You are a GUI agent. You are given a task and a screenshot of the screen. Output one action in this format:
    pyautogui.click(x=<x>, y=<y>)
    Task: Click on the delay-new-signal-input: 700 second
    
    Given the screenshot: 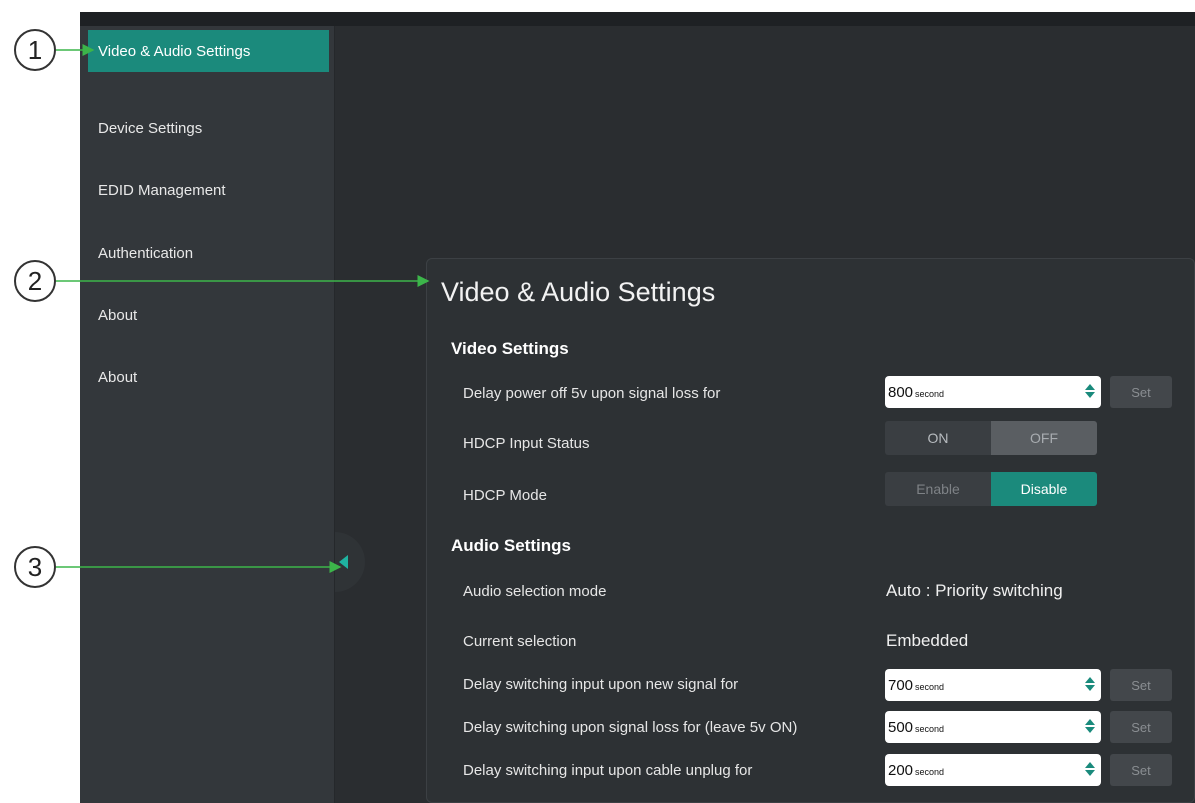 What is the action you would take?
    pyautogui.click(x=993, y=685)
    